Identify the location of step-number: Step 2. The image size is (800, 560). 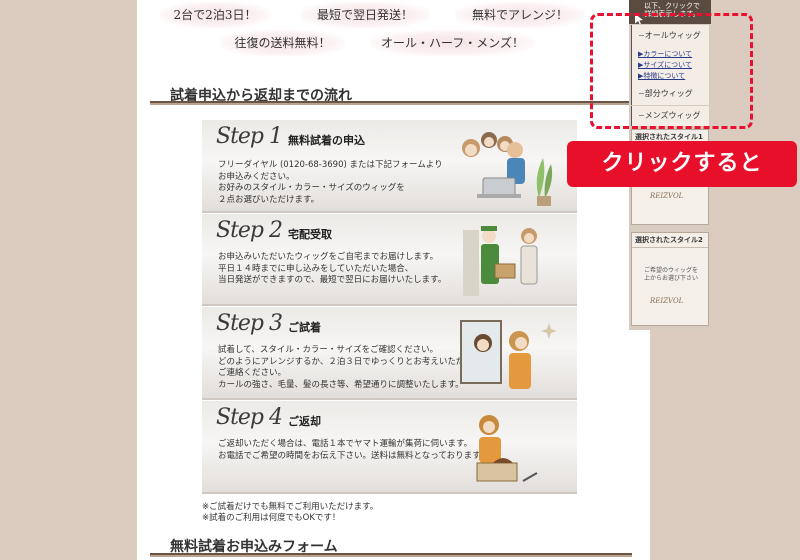
(249, 230).